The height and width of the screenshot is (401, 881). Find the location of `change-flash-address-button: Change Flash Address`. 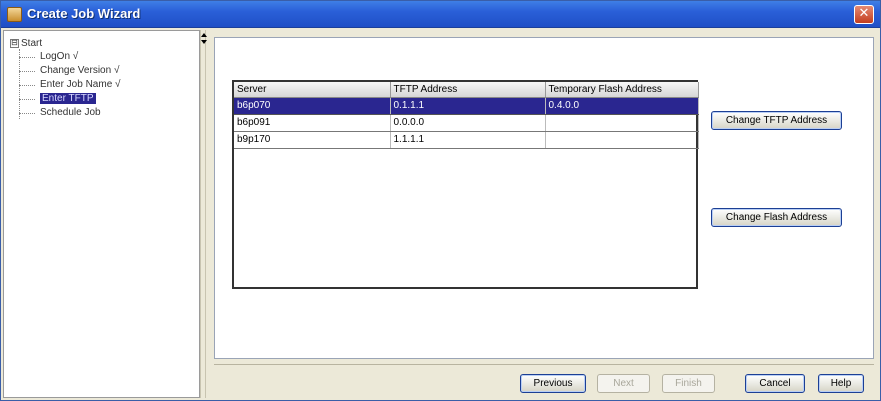

change-flash-address-button: Change Flash Address is located at coordinates (776, 217).